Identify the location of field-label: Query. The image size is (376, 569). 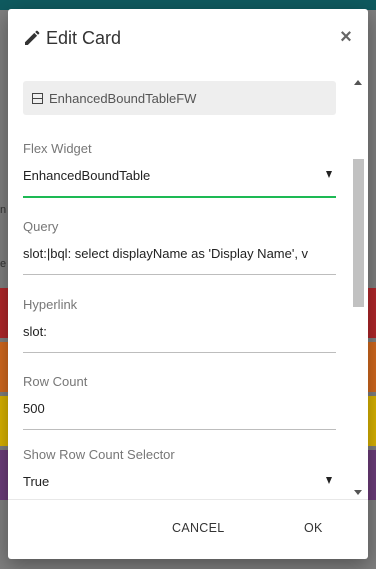
(41, 226).